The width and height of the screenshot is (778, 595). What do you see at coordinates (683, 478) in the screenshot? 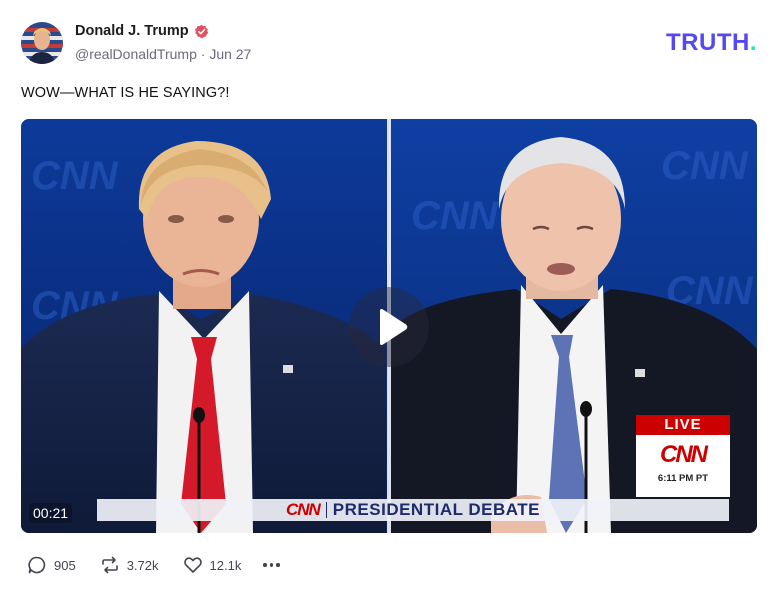
I see `bug-time: 6:11 PM PT` at bounding box center [683, 478].